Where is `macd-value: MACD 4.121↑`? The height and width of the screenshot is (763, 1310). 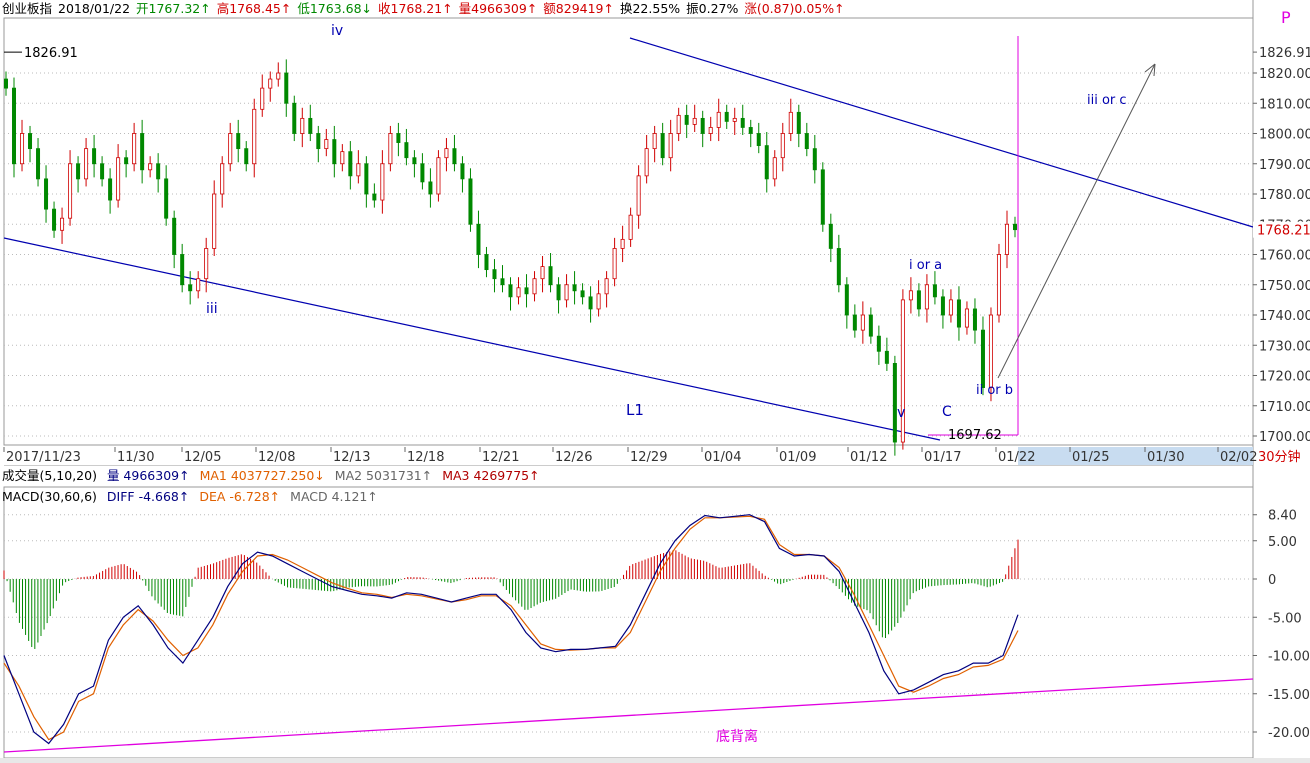
macd-value: MACD 4.121↑ is located at coordinates (334, 496).